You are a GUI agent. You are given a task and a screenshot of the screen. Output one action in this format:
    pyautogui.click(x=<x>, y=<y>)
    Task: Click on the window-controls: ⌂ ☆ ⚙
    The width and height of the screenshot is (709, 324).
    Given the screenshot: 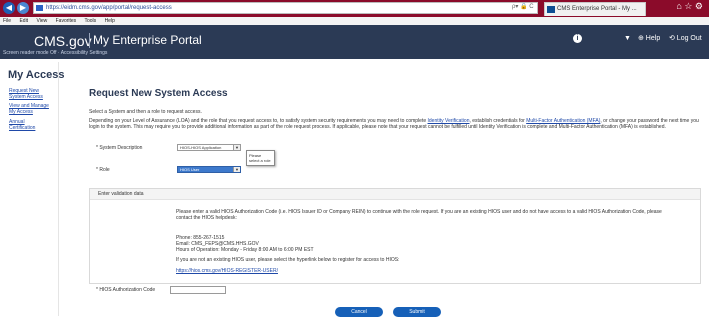 What is the action you would take?
    pyautogui.click(x=689, y=6)
    